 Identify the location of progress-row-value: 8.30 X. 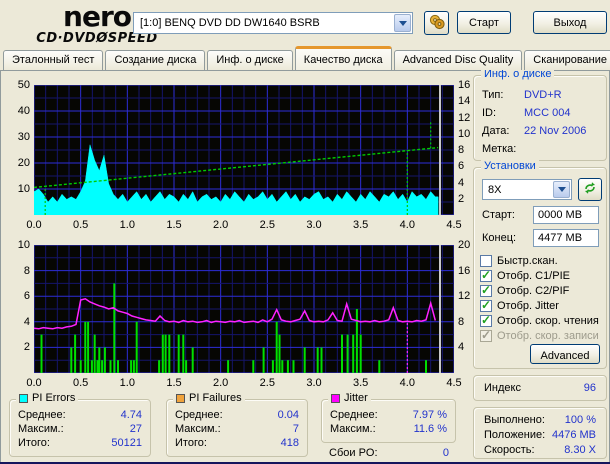
(580, 450).